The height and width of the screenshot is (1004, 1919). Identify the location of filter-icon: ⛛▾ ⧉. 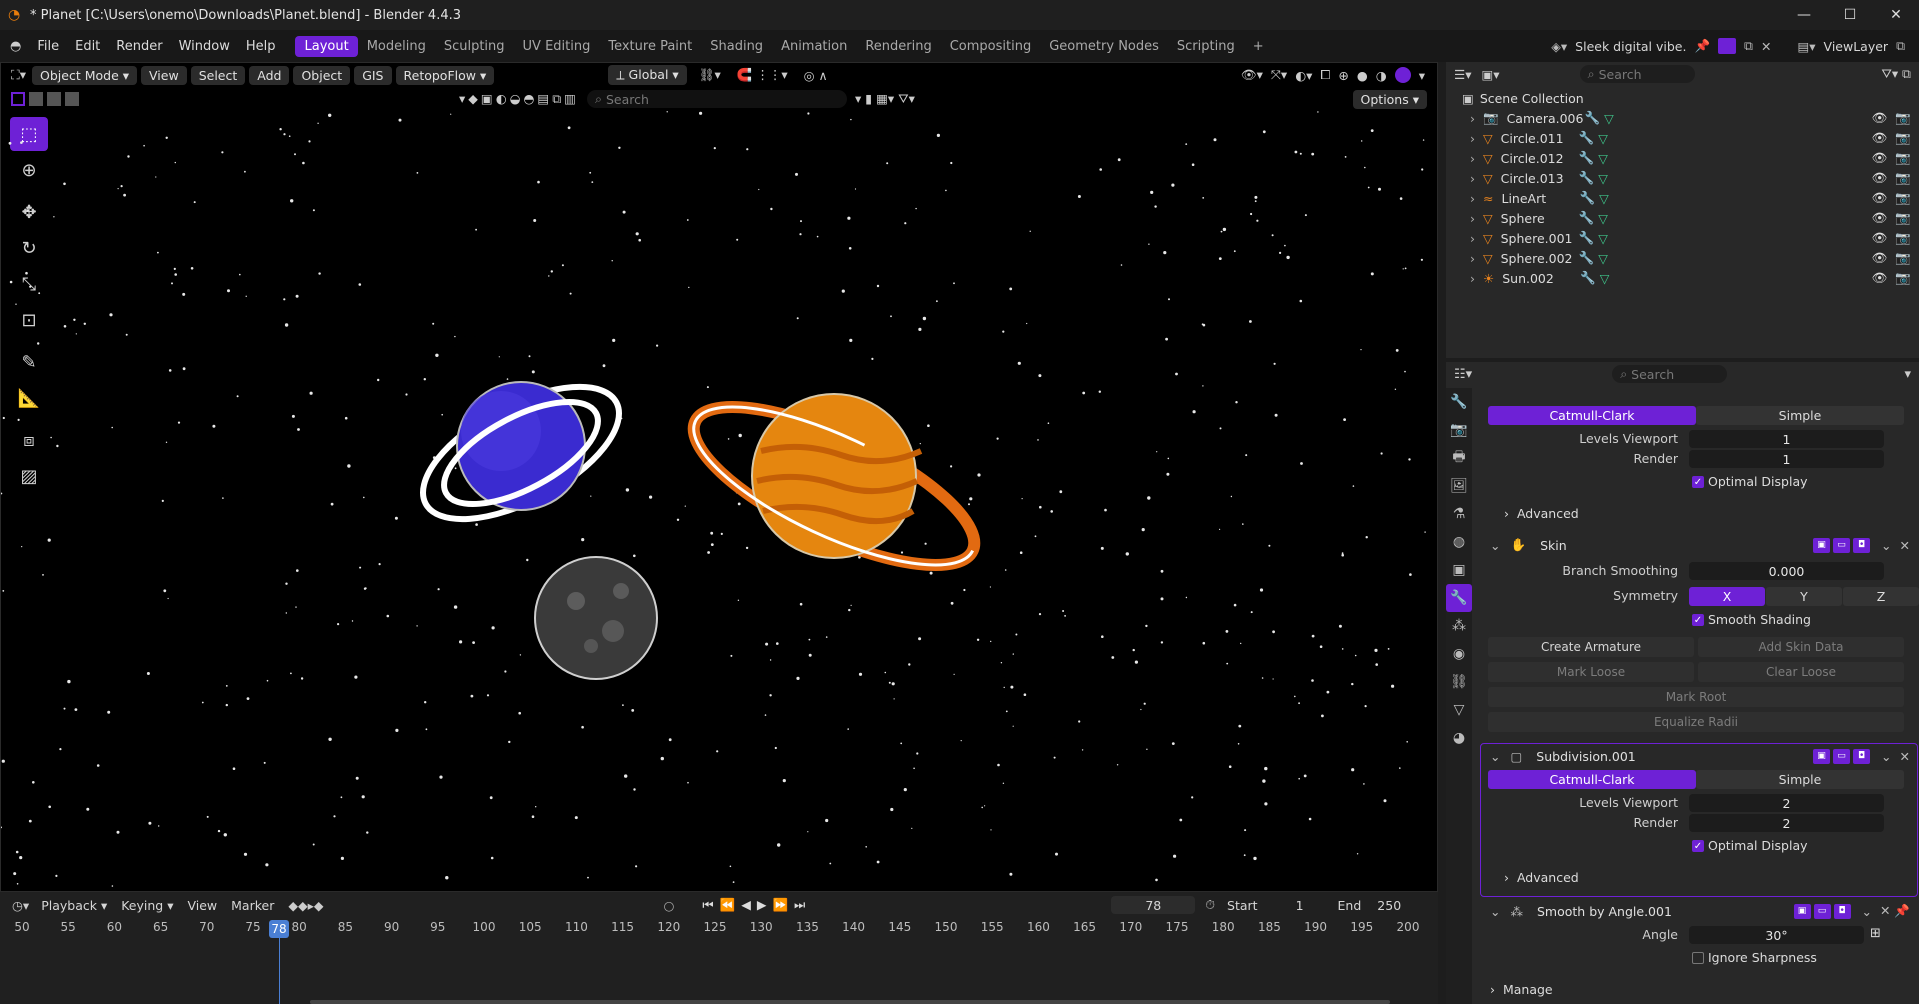
(1896, 74).